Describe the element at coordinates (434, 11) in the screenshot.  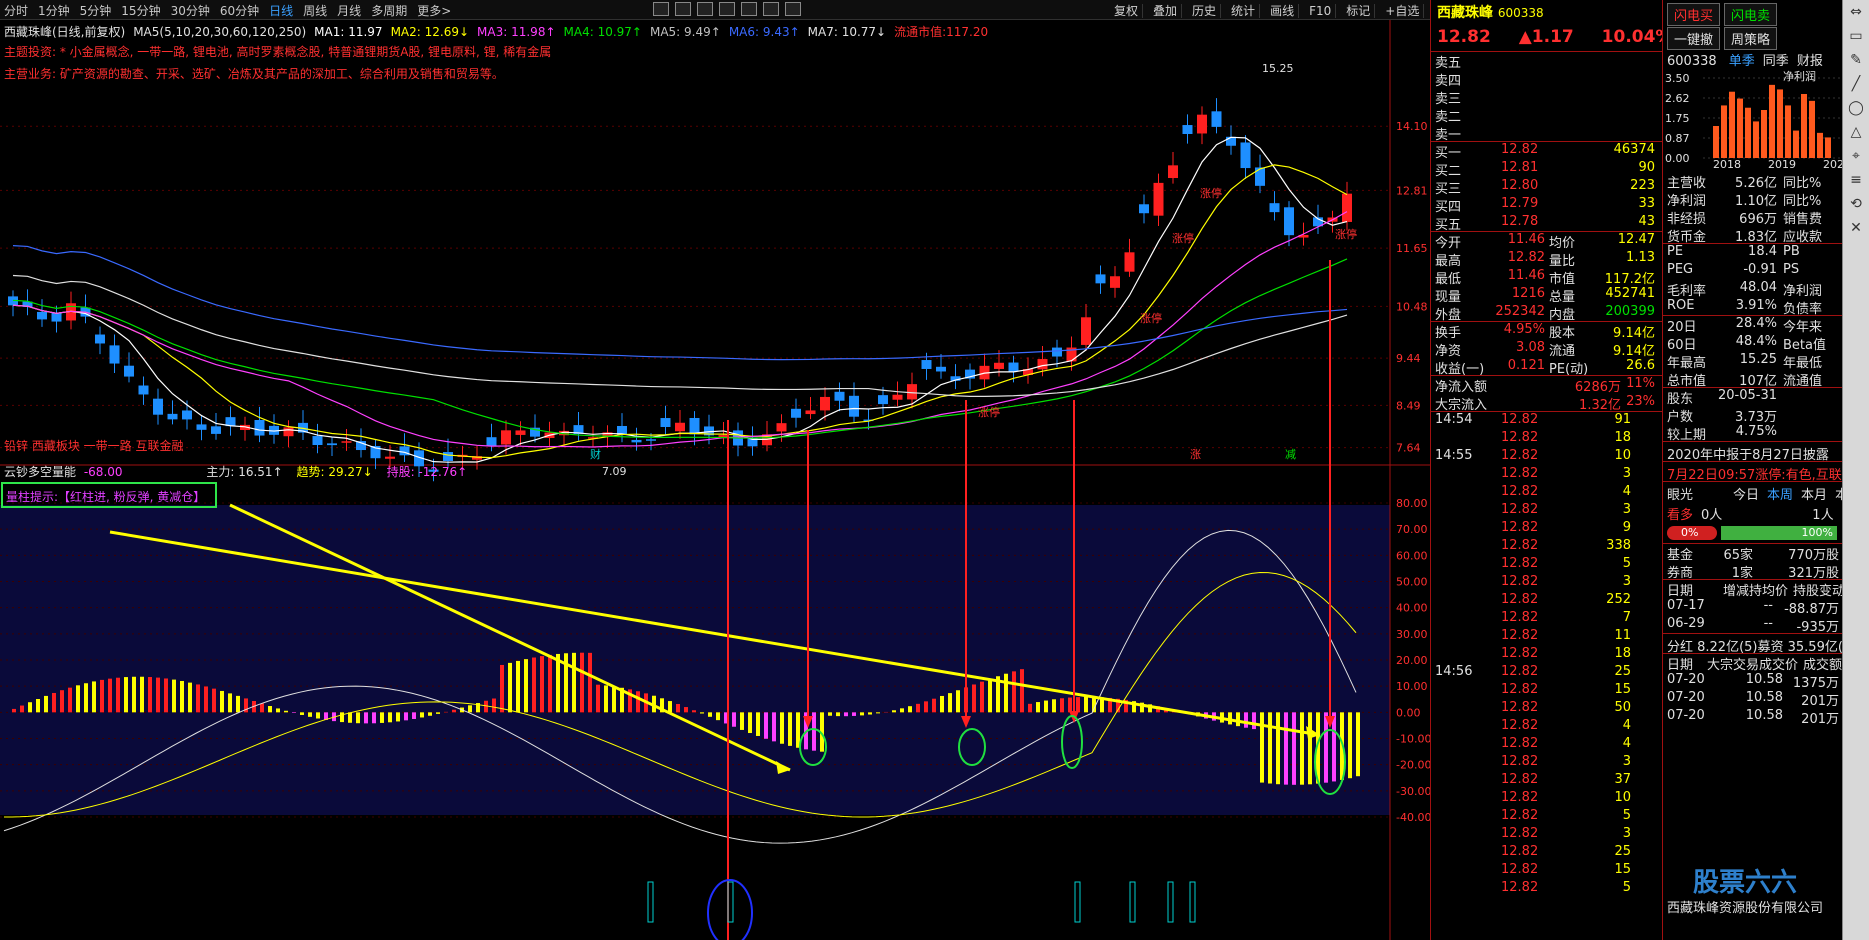
I see `period-tab: 更多>` at that location.